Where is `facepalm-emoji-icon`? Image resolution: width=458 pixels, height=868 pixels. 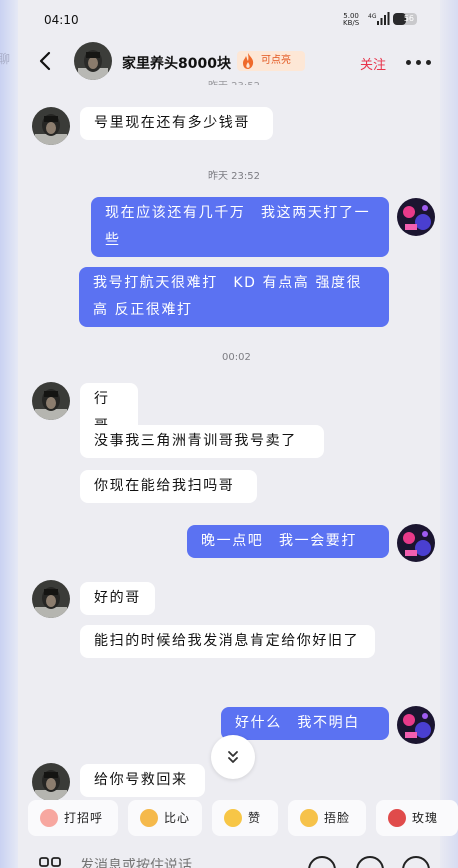
facepalm-emoji-icon is located at coordinates (309, 818).